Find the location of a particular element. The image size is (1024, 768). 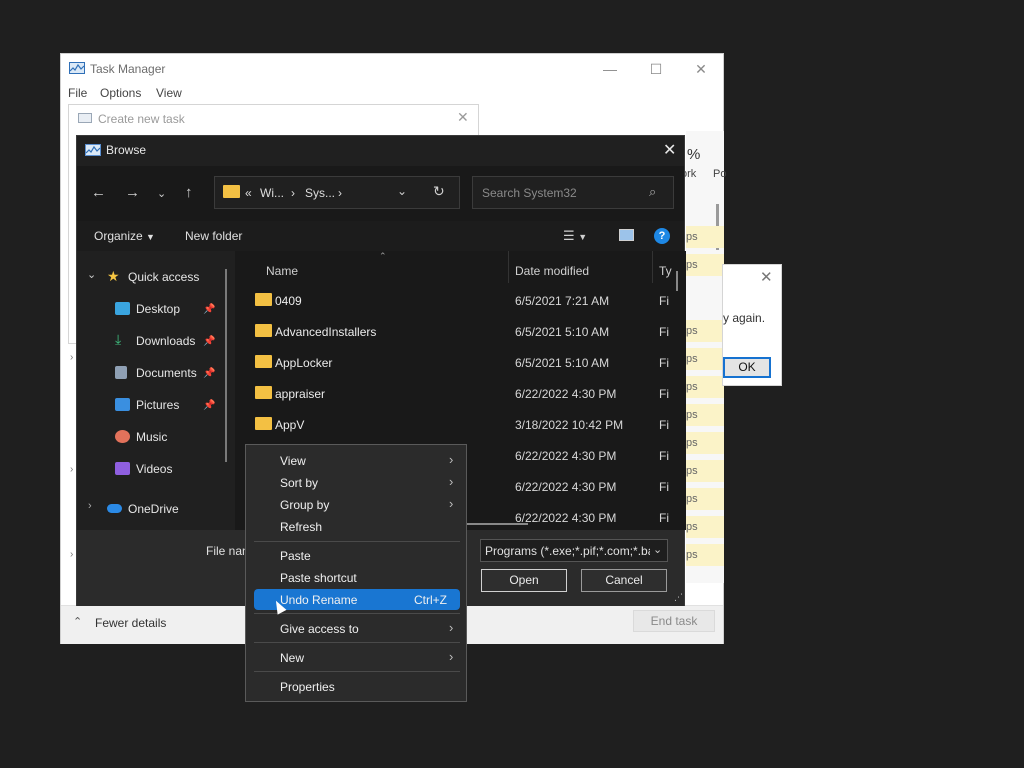

open-button: Open is located at coordinates (524, 580).